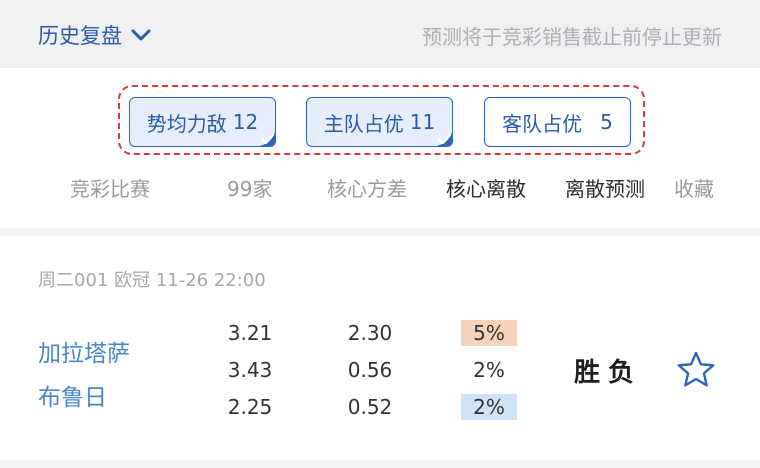 The height and width of the screenshot is (468, 760). Describe the element at coordinates (696, 370) in the screenshot. I see `star-outline-icon` at that location.